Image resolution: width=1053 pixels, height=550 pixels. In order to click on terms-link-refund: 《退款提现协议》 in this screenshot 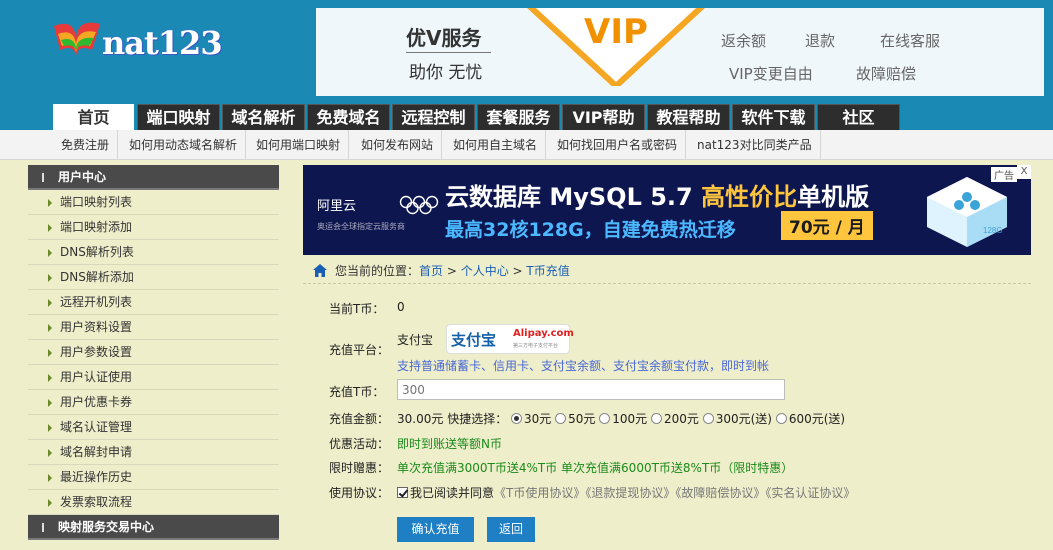, I will do `click(630, 493)`.